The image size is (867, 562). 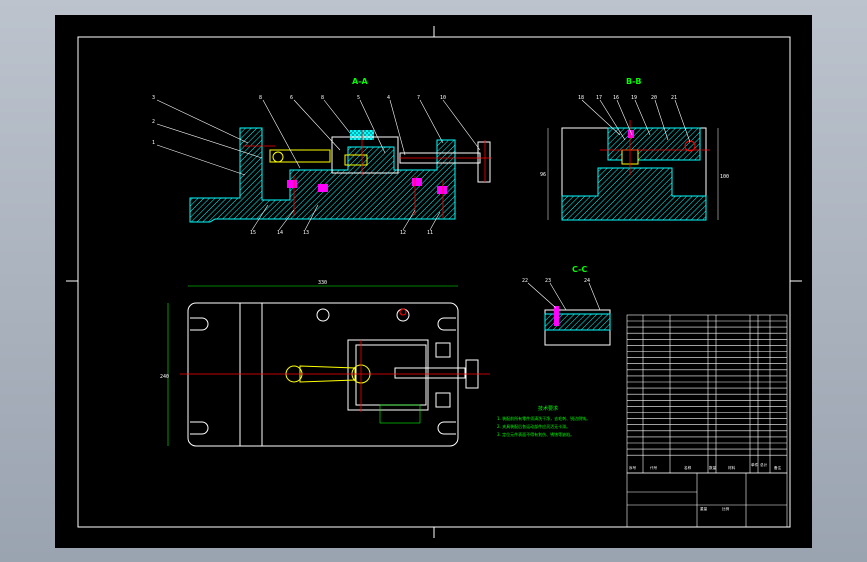 What do you see at coordinates (291, 98) in the screenshot?
I see `svg-text: 6` at bounding box center [291, 98].